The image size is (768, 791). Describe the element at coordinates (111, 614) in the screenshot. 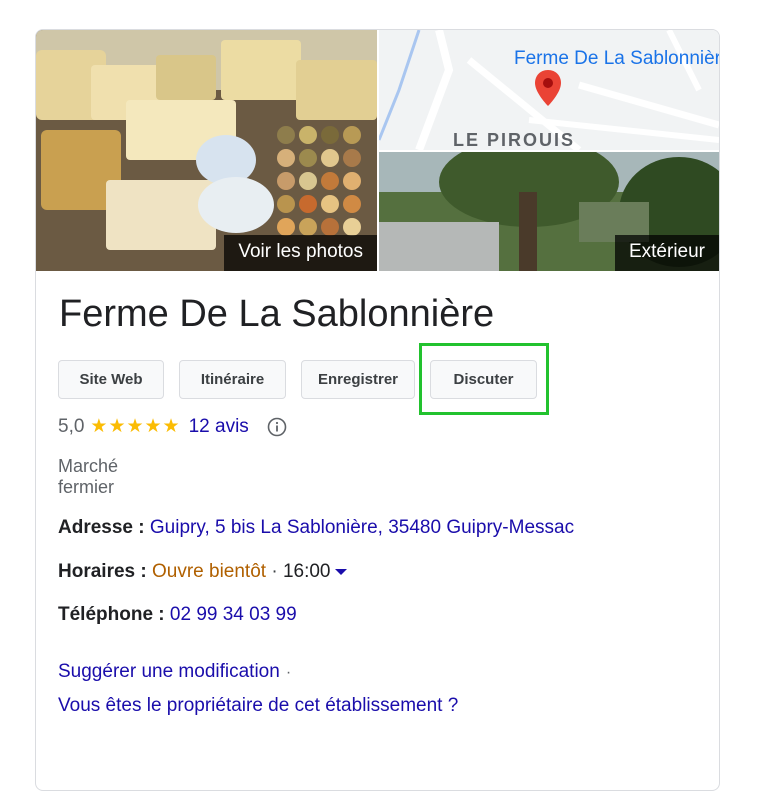

I see `phone-label: Téléphone :` at that location.